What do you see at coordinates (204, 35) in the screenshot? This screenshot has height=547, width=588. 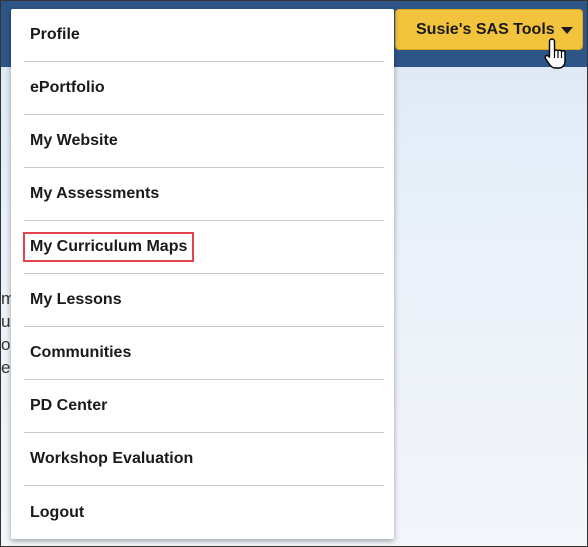 I see `menu-item-profile: Profile` at bounding box center [204, 35].